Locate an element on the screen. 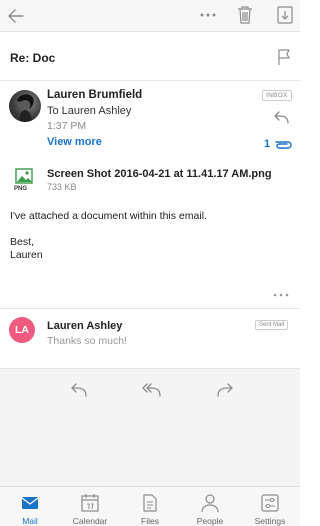  reply-icon is located at coordinates (281, 117).